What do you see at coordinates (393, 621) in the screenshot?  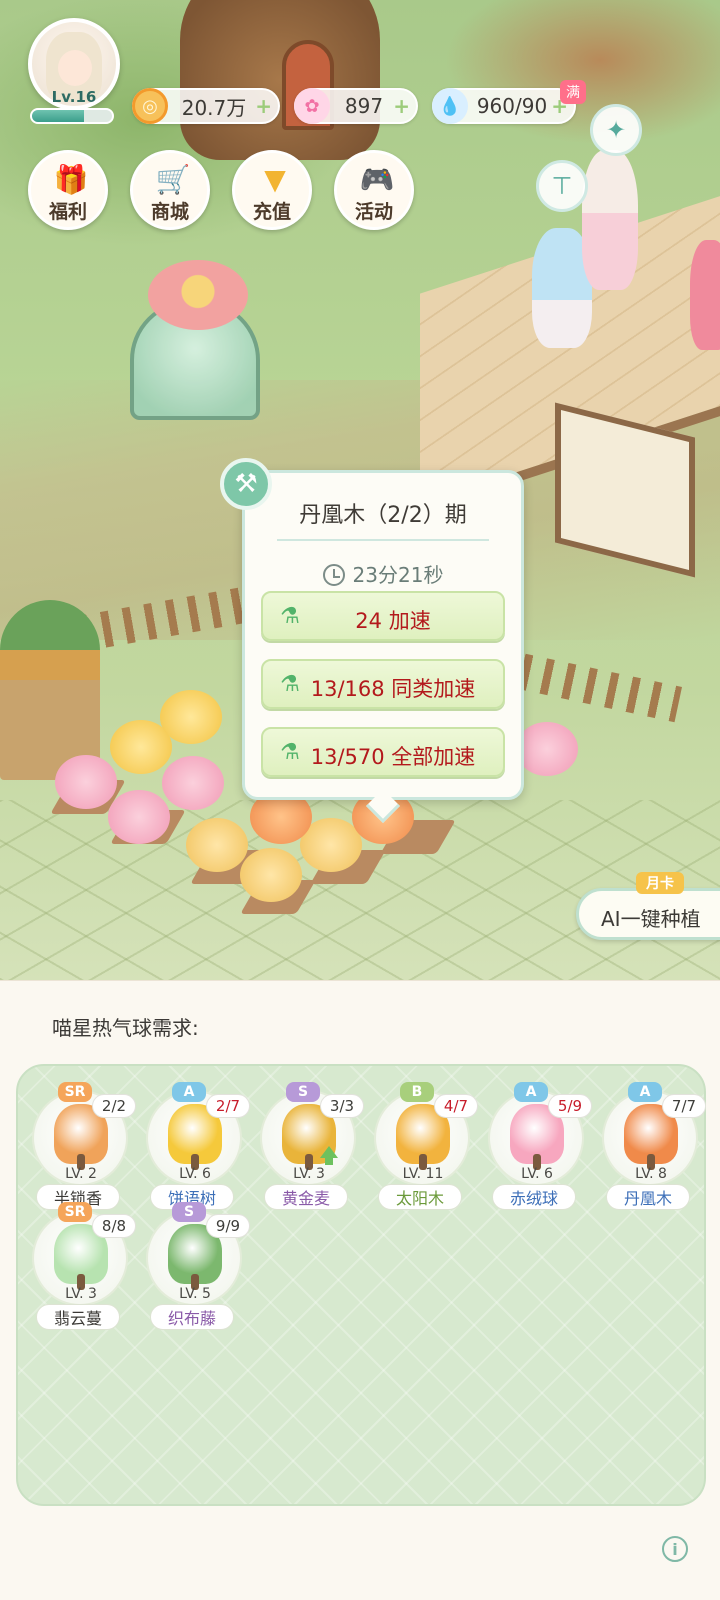 I see `speedup-label: 24 加速` at bounding box center [393, 621].